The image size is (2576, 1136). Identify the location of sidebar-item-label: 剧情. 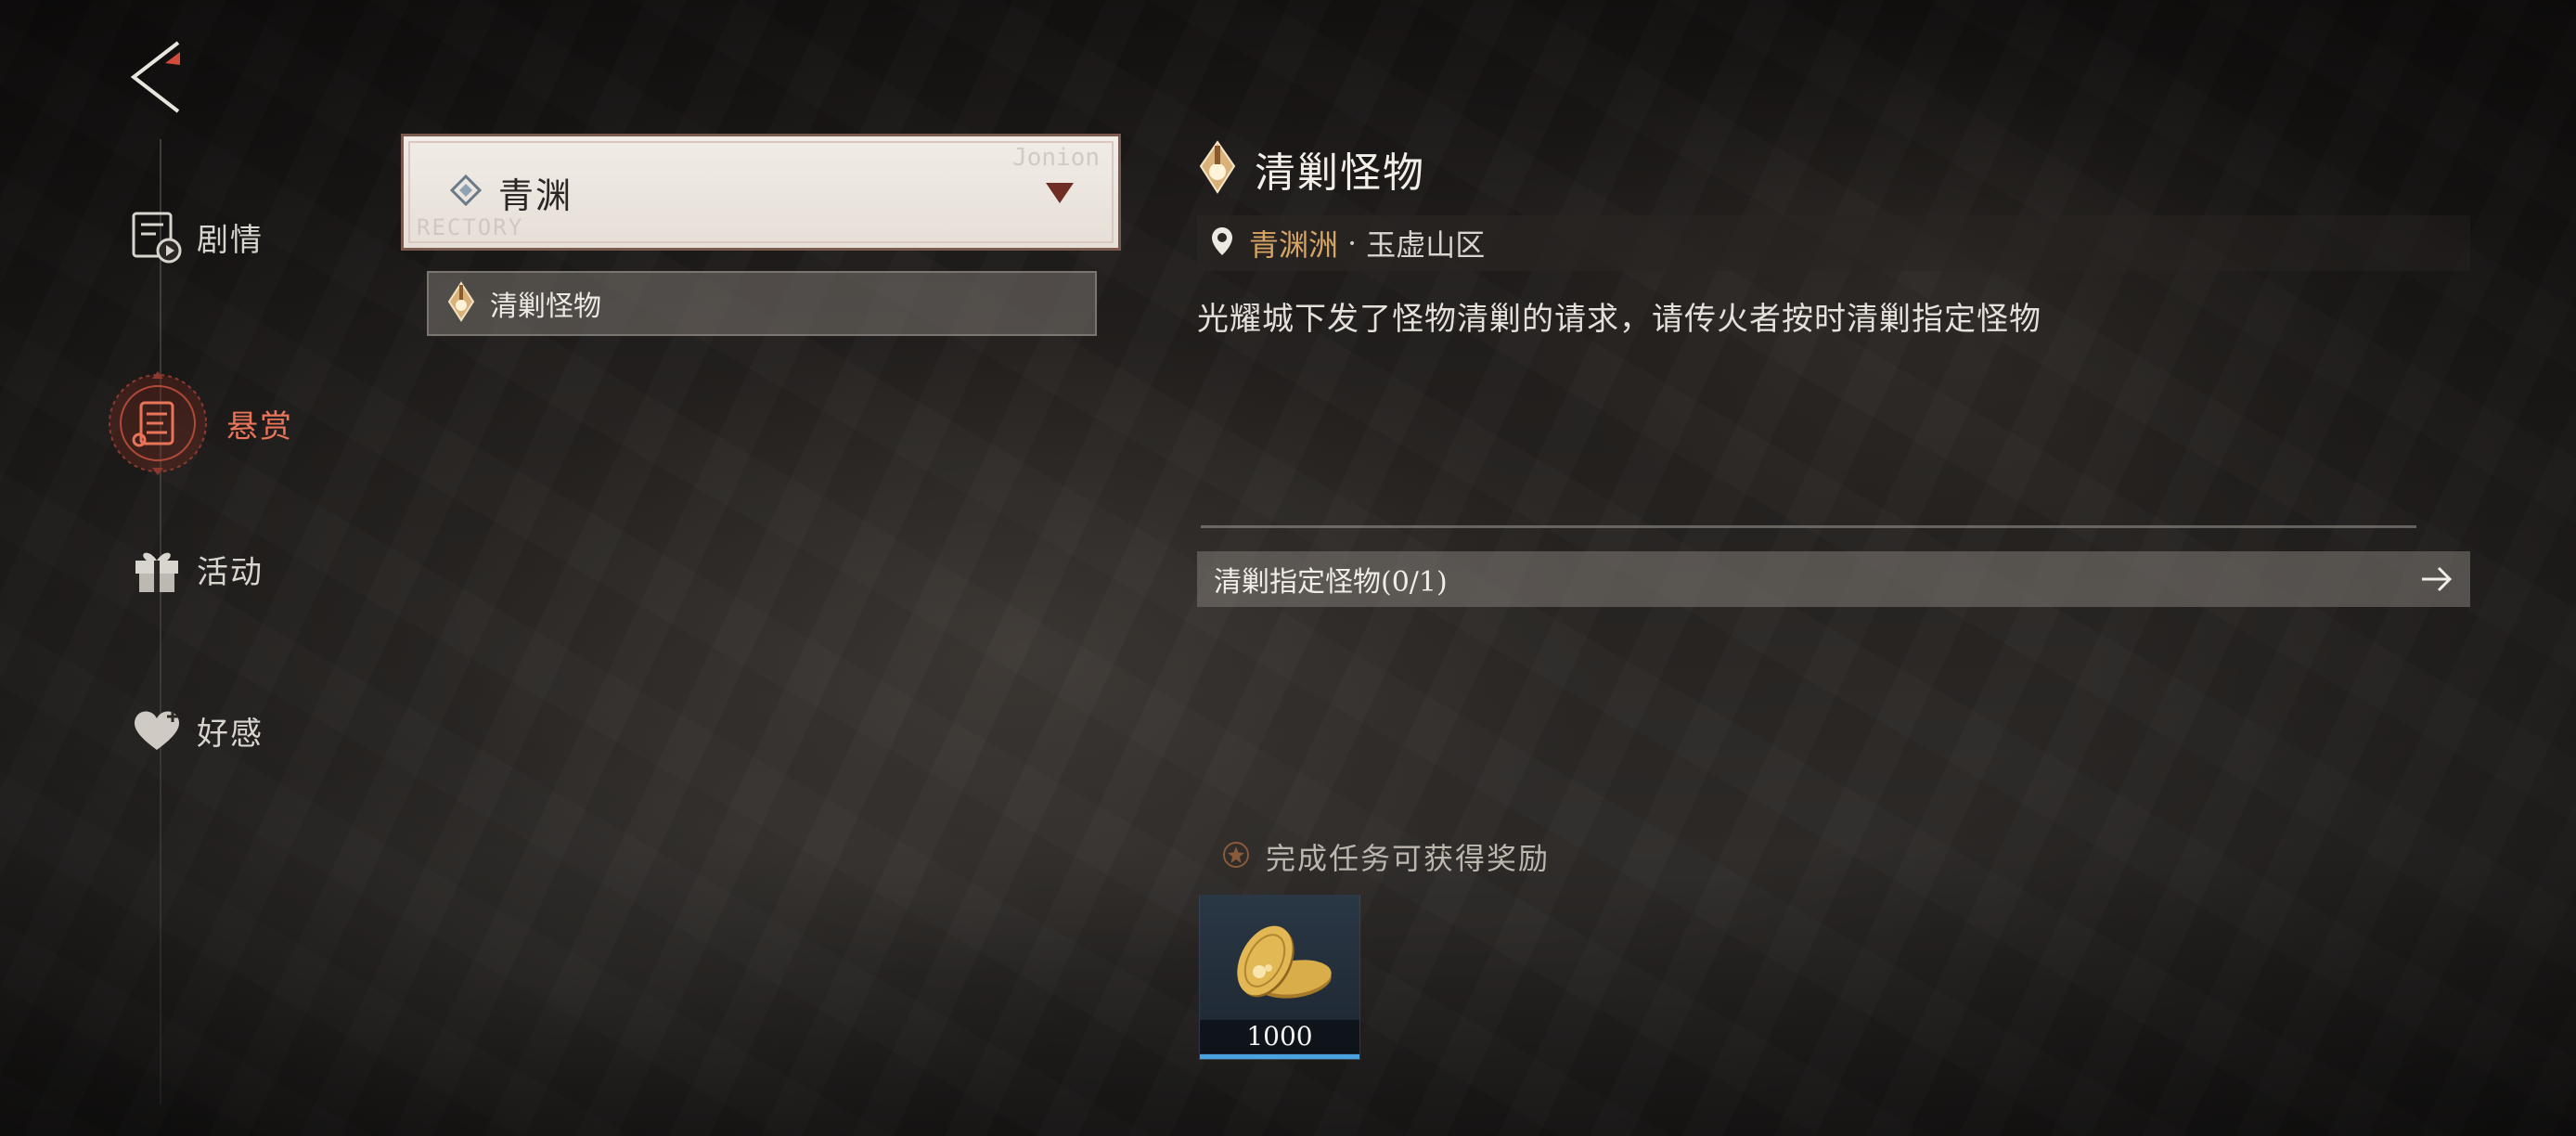
(231, 240).